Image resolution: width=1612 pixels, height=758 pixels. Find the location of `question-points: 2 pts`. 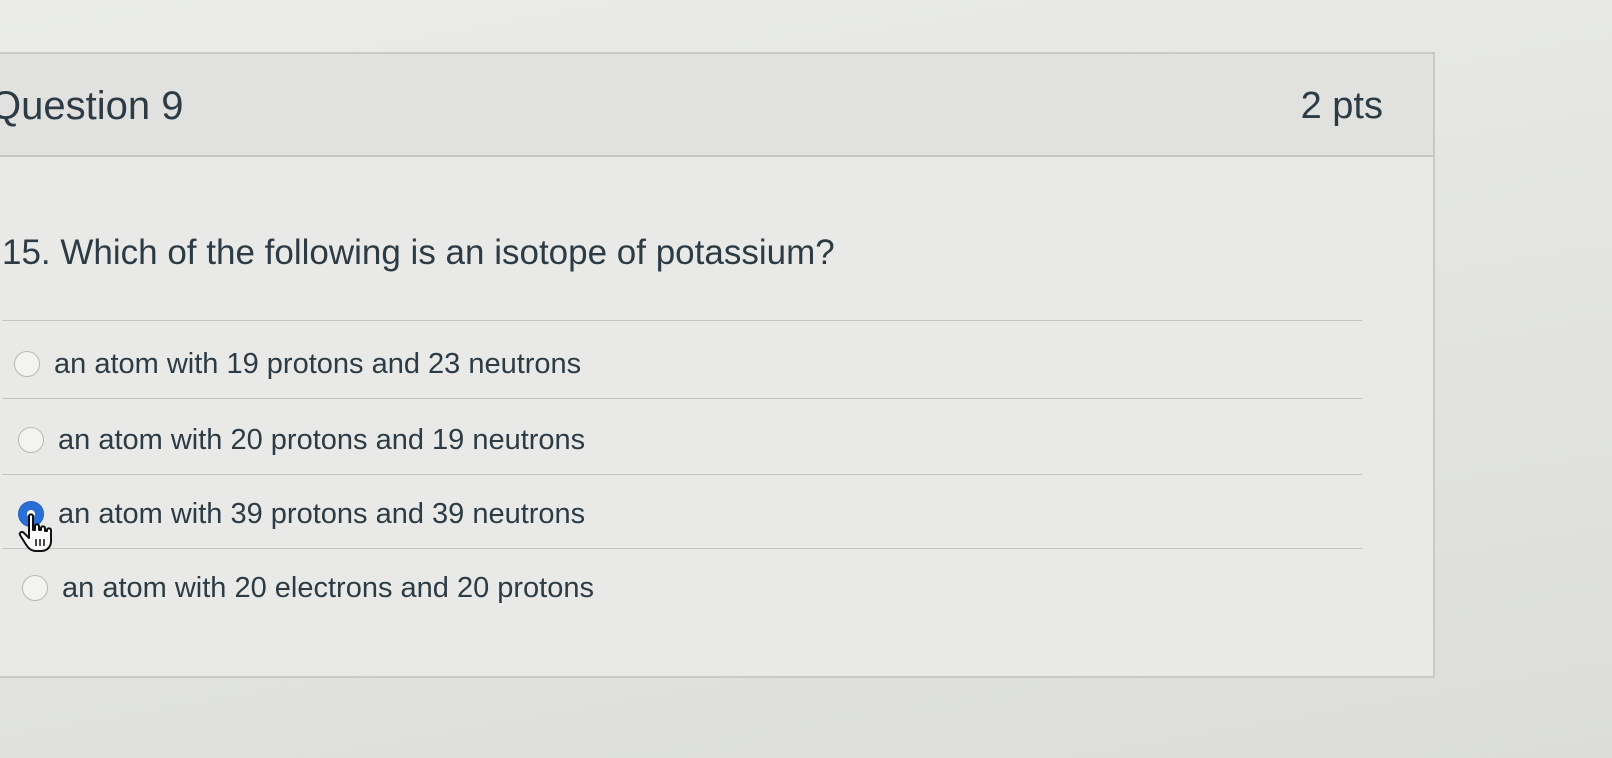

question-points: 2 pts is located at coordinates (1341, 106).